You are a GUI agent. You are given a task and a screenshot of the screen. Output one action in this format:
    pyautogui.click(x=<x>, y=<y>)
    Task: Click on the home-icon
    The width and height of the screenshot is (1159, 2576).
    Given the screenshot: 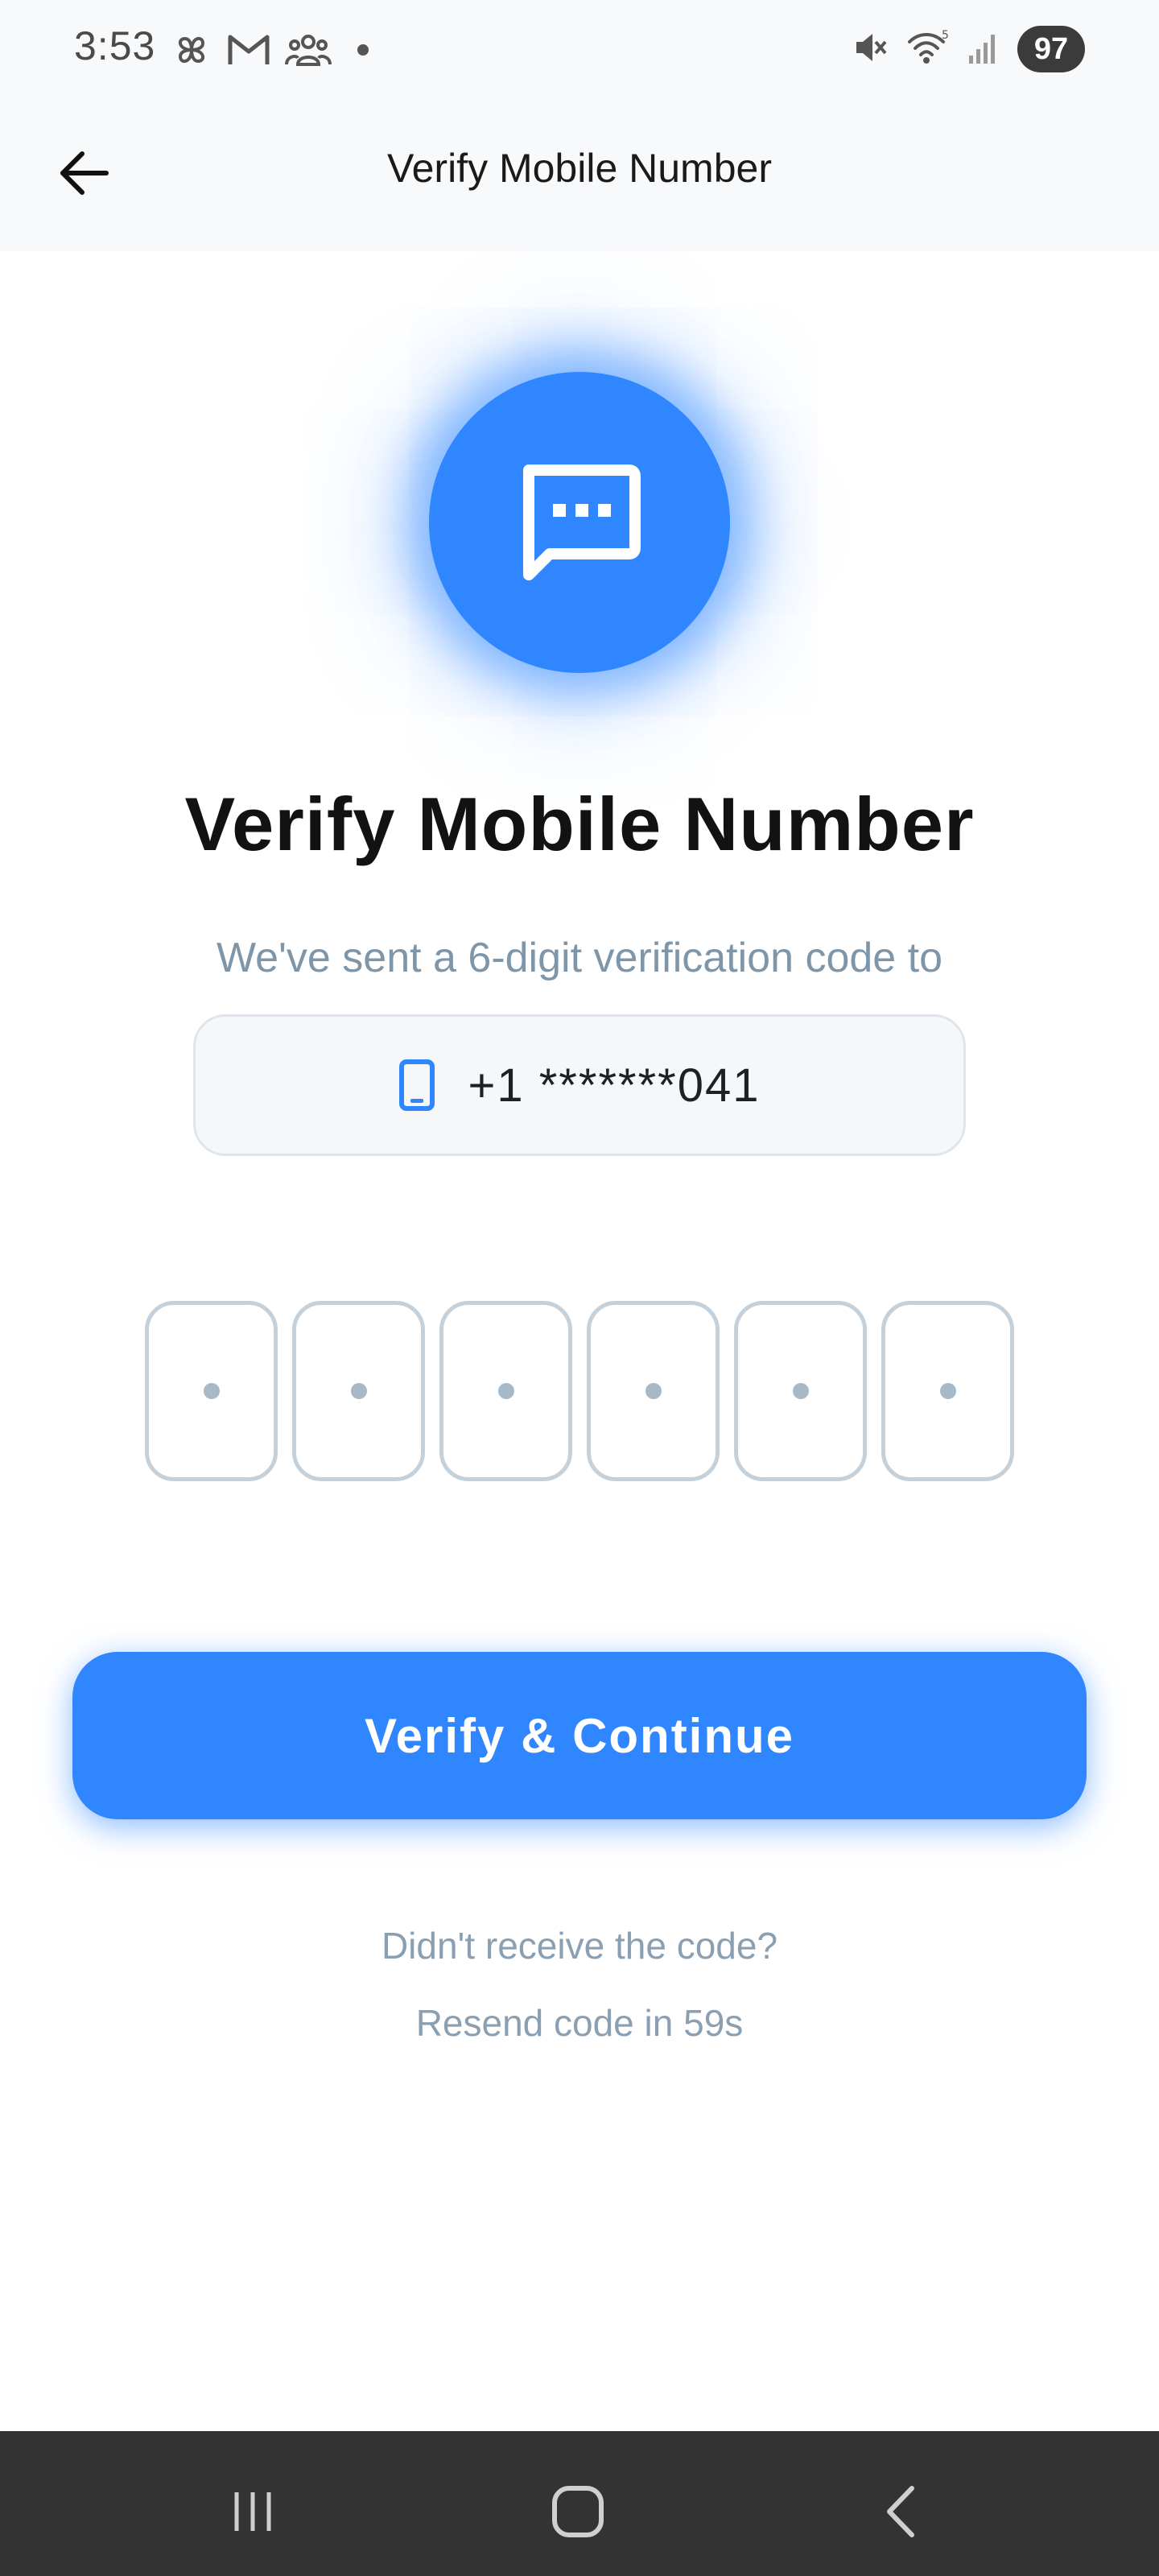 What is the action you would take?
    pyautogui.click(x=578, y=2511)
    